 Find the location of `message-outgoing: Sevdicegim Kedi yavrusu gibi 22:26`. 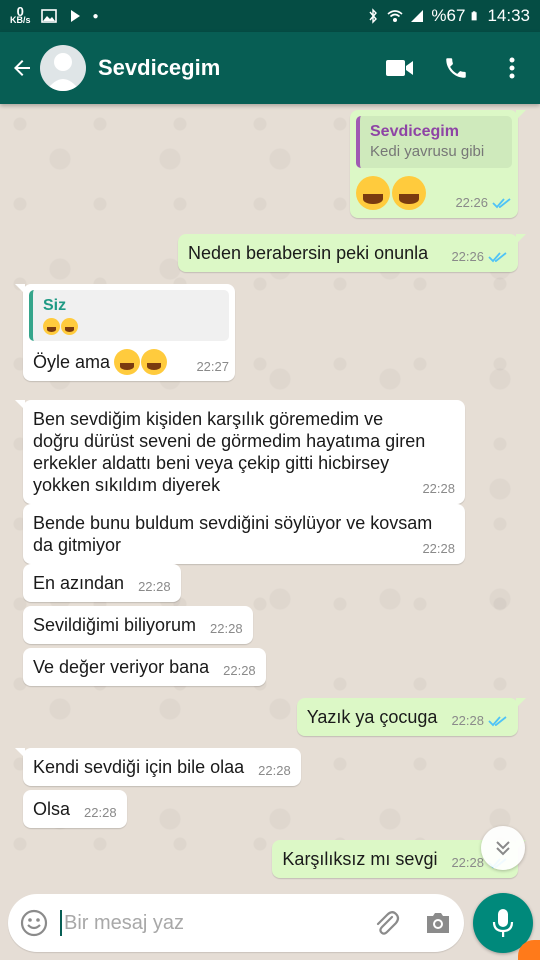

message-outgoing: Sevdicegim Kedi yavrusu gibi 22:26 is located at coordinates (438, 164).